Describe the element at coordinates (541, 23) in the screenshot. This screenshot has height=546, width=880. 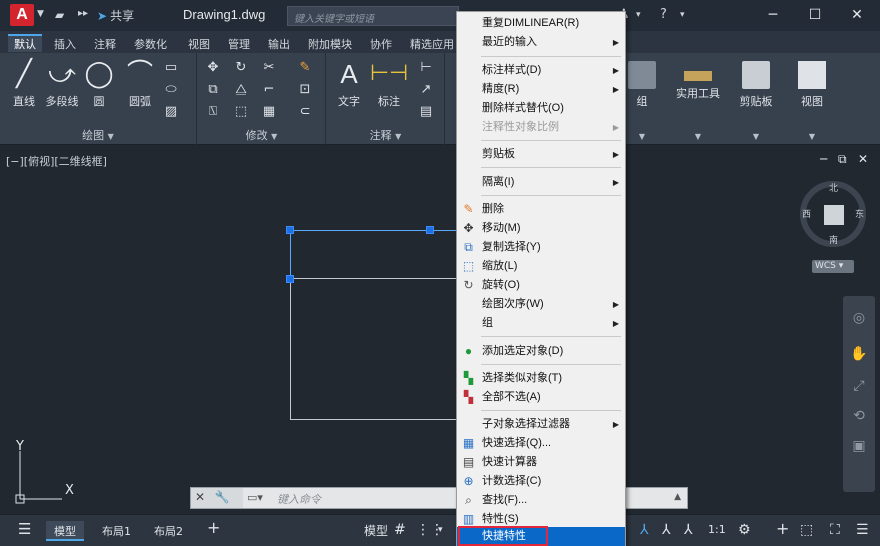
I see `menu-item-repeat-dimlinear: 重复DIMLINEAR(R)` at that location.